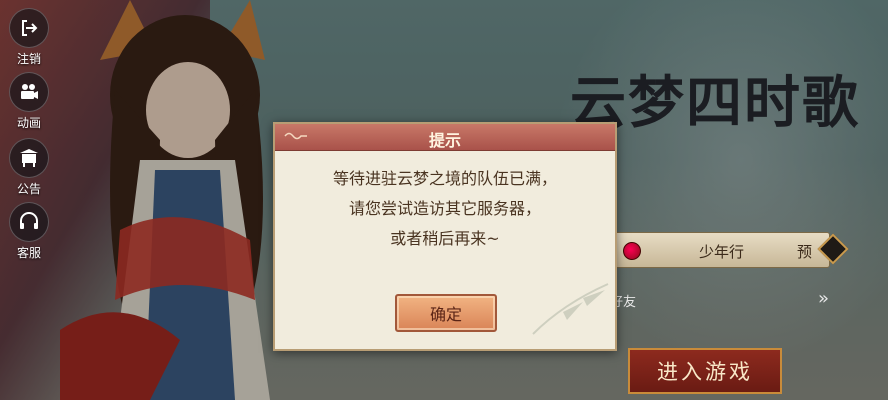  I want to click on headset-icon, so click(29, 222).